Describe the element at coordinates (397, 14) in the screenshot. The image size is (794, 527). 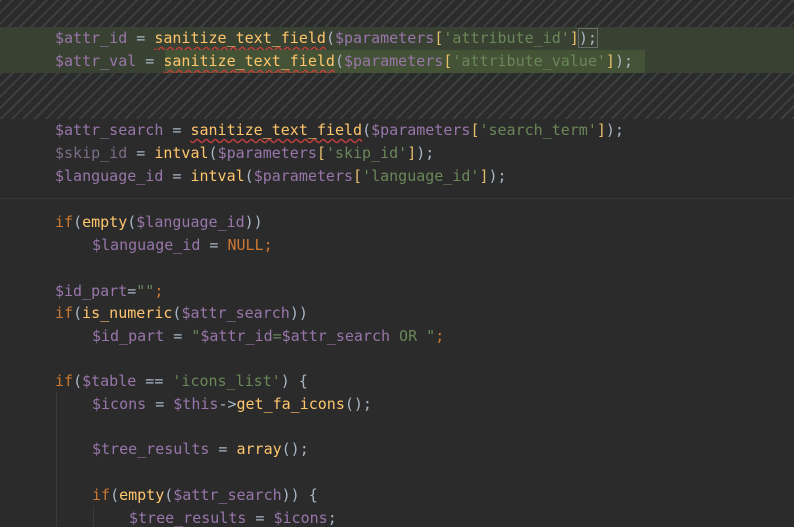
I see `folded-region-top` at that location.